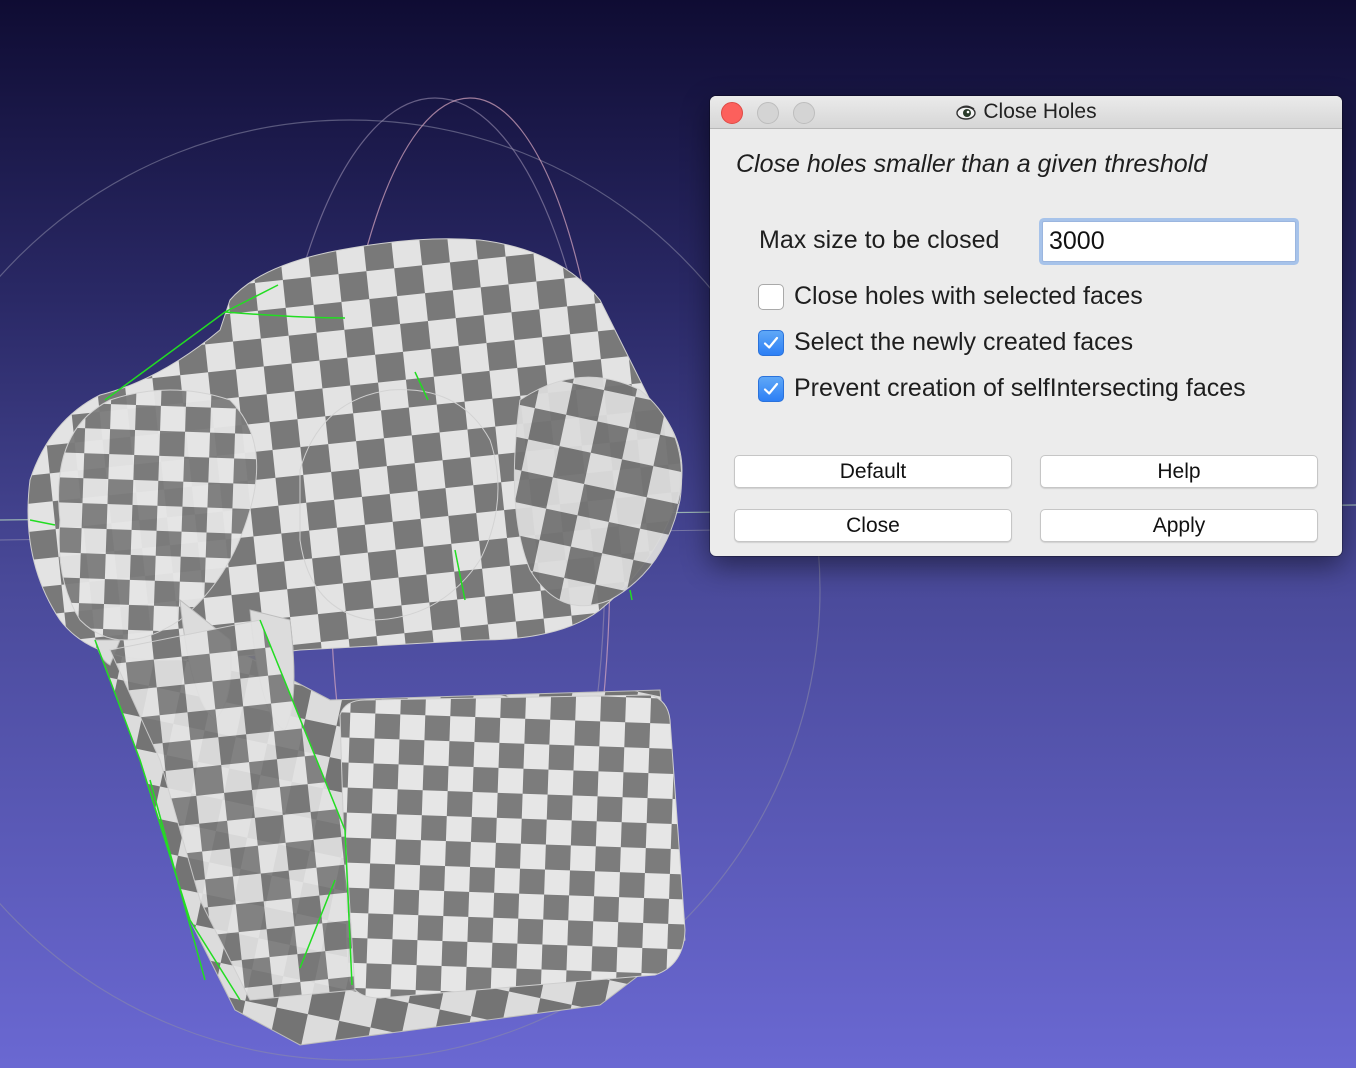 The image size is (1356, 1068). Describe the element at coordinates (1179, 471) in the screenshot. I see `help-button: Help` at that location.